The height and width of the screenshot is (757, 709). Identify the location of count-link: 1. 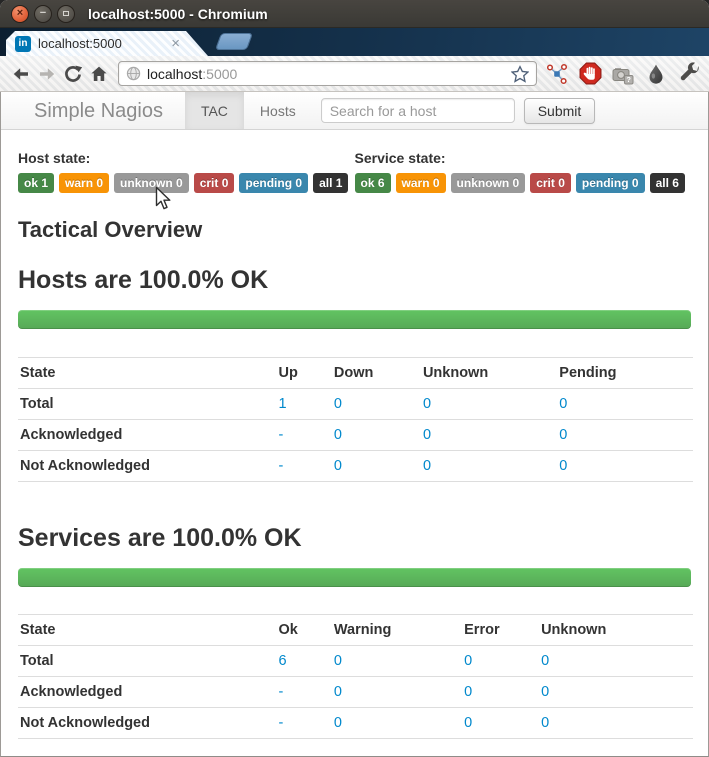
(283, 404).